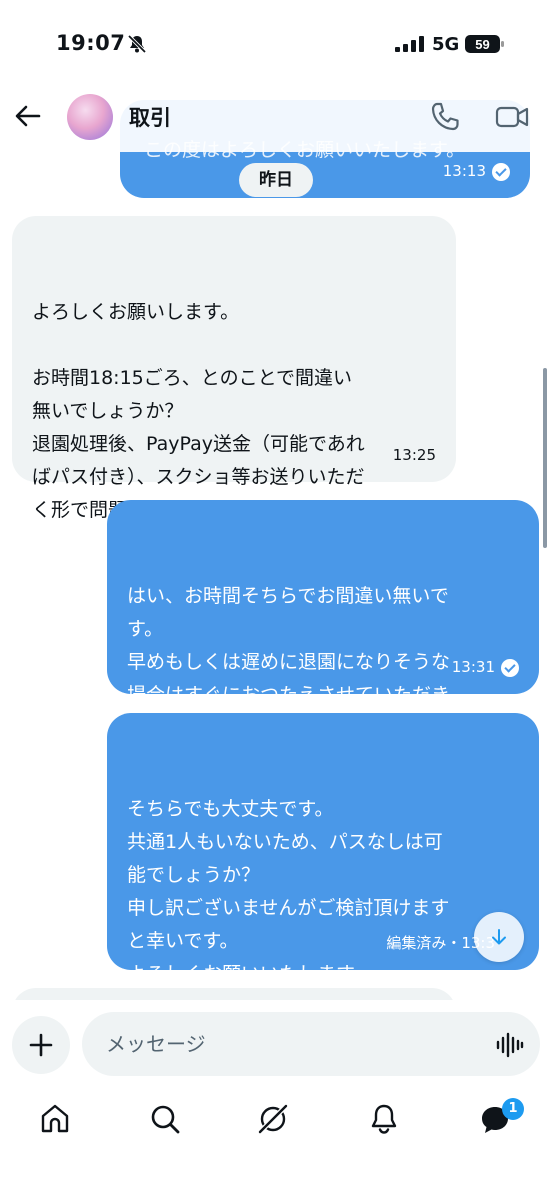  Describe the element at coordinates (273, 1119) in the screenshot. I see `grok-icon` at that location.